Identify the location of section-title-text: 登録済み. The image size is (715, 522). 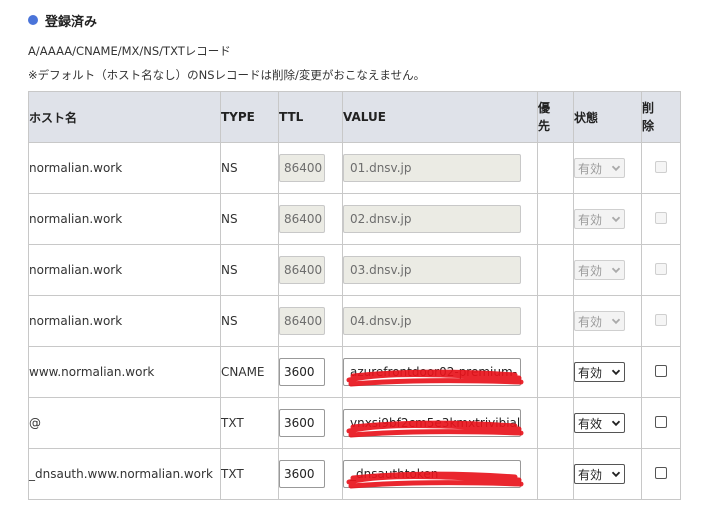
(71, 22).